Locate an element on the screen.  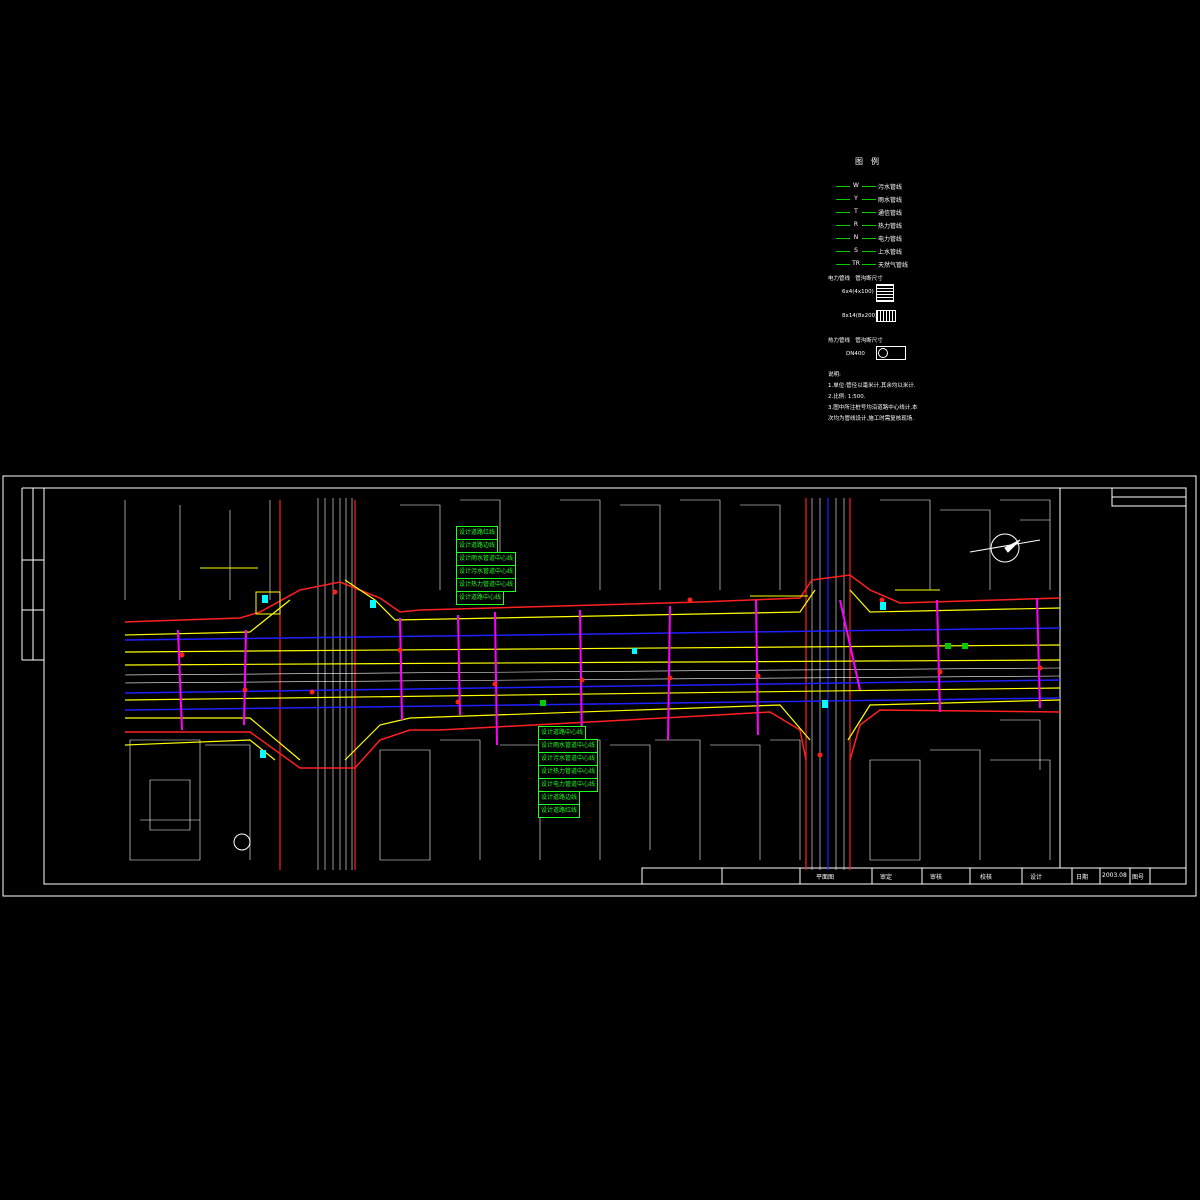
note-line: 次均为管线设计,施工时需复核现场. is located at coordinates (871, 419).